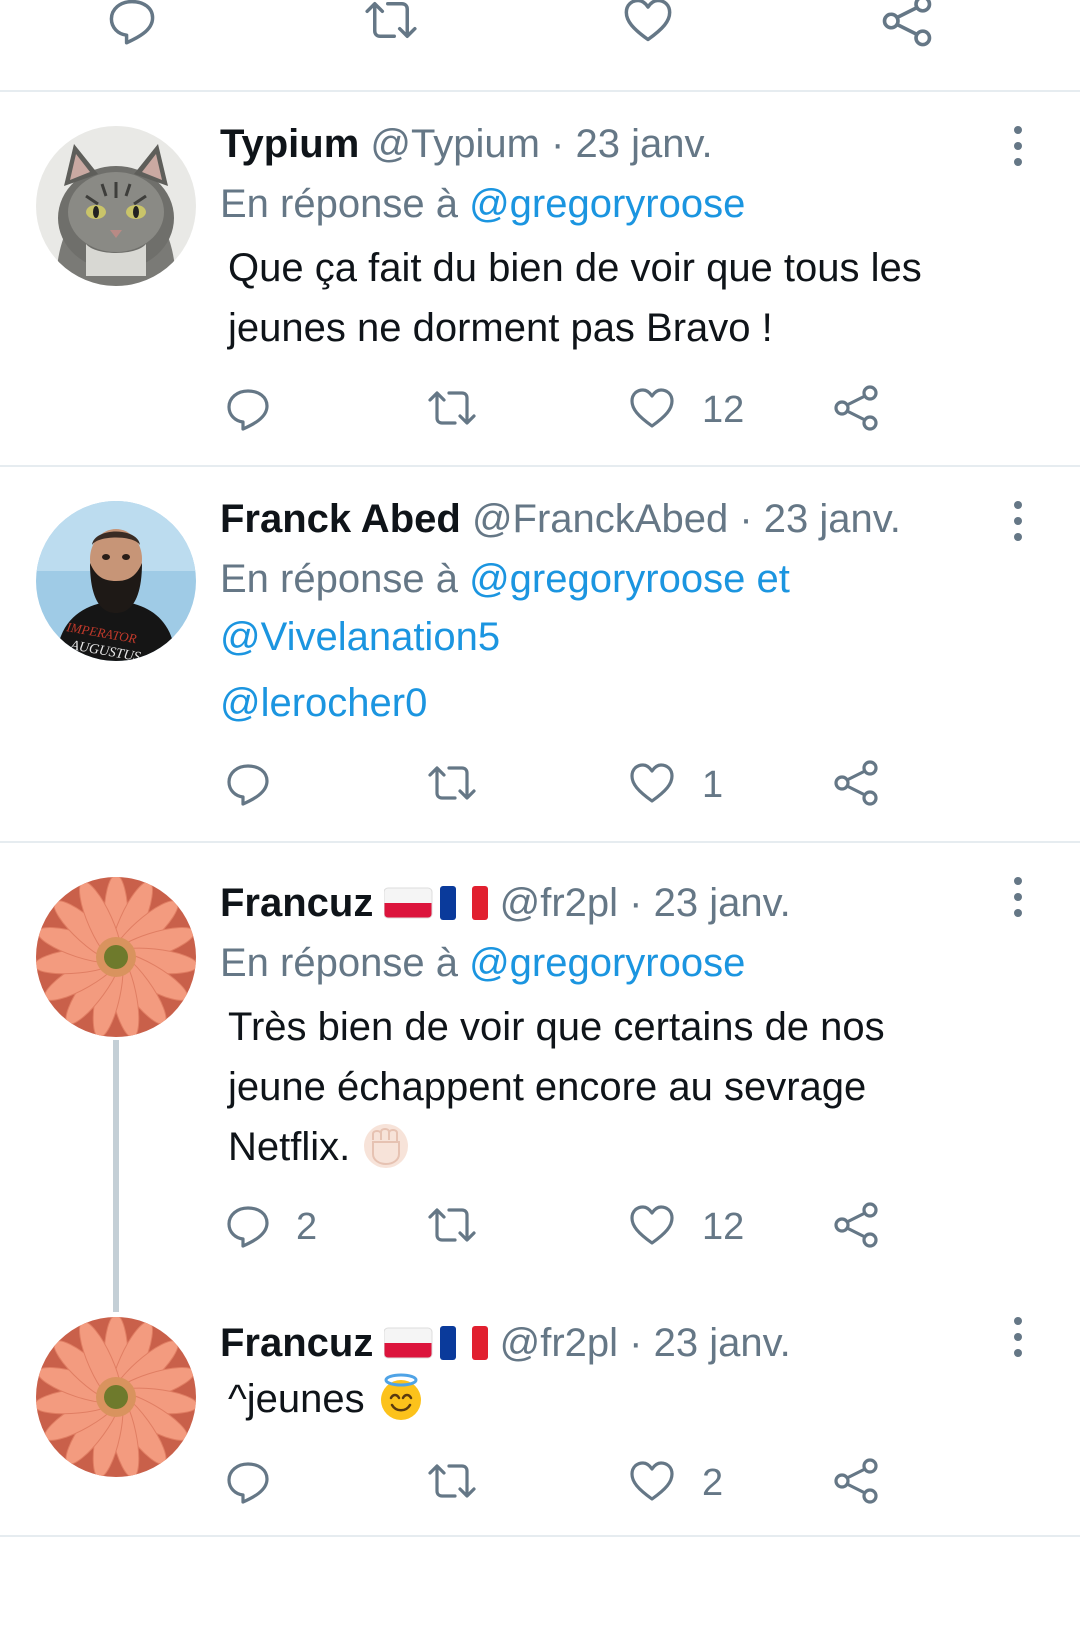  I want to click on tweet-text-line: jeunes ne dorment pas Bravo !, so click(500, 328).